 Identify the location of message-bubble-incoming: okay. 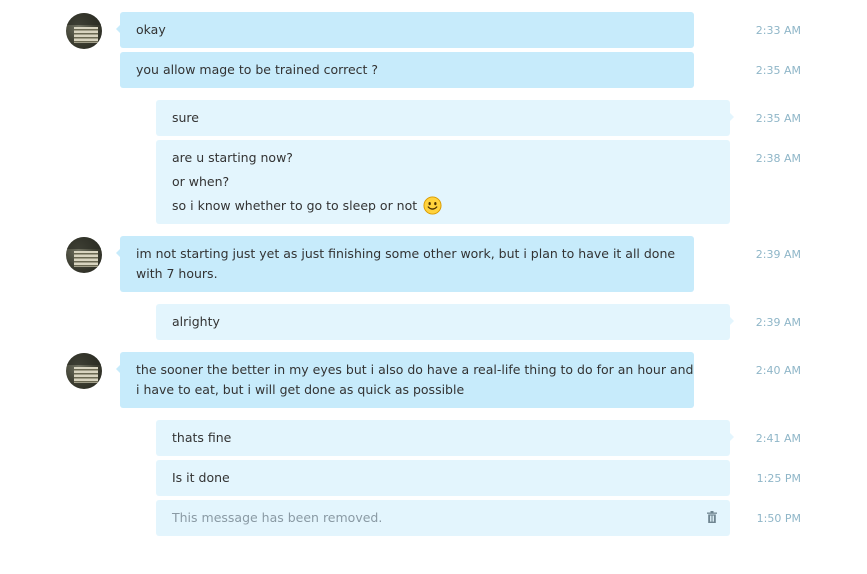
(405, 30).